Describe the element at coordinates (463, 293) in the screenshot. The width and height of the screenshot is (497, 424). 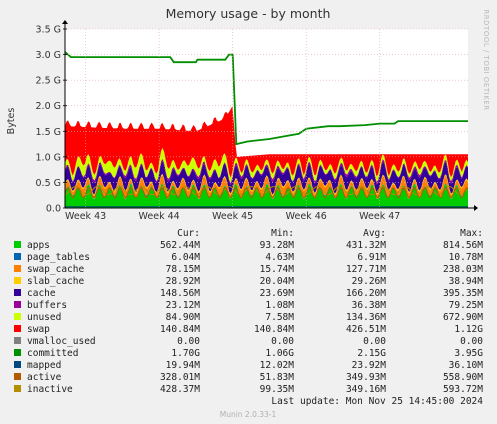
I see `legend-value: 395.35M` at that location.